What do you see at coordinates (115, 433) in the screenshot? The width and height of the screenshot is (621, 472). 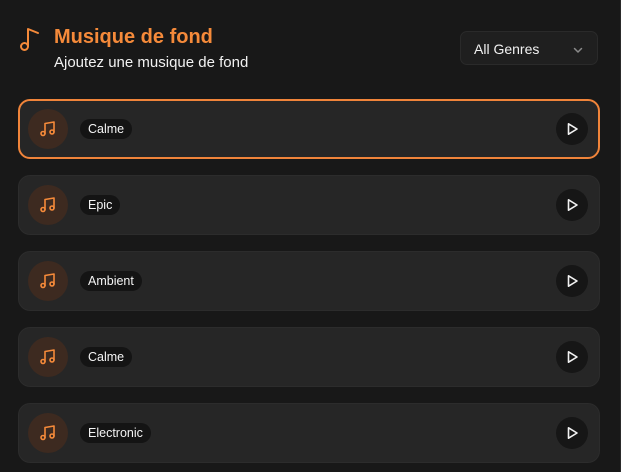 I see `track-label: Electronic` at bounding box center [115, 433].